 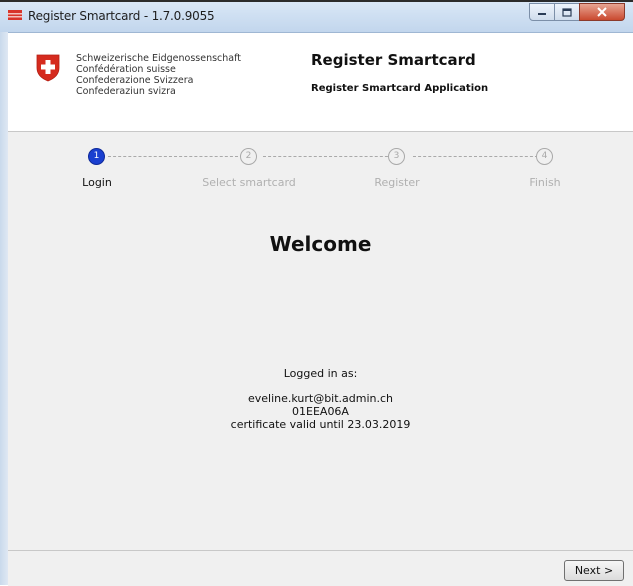 I want to click on close-icon, so click(x=602, y=12).